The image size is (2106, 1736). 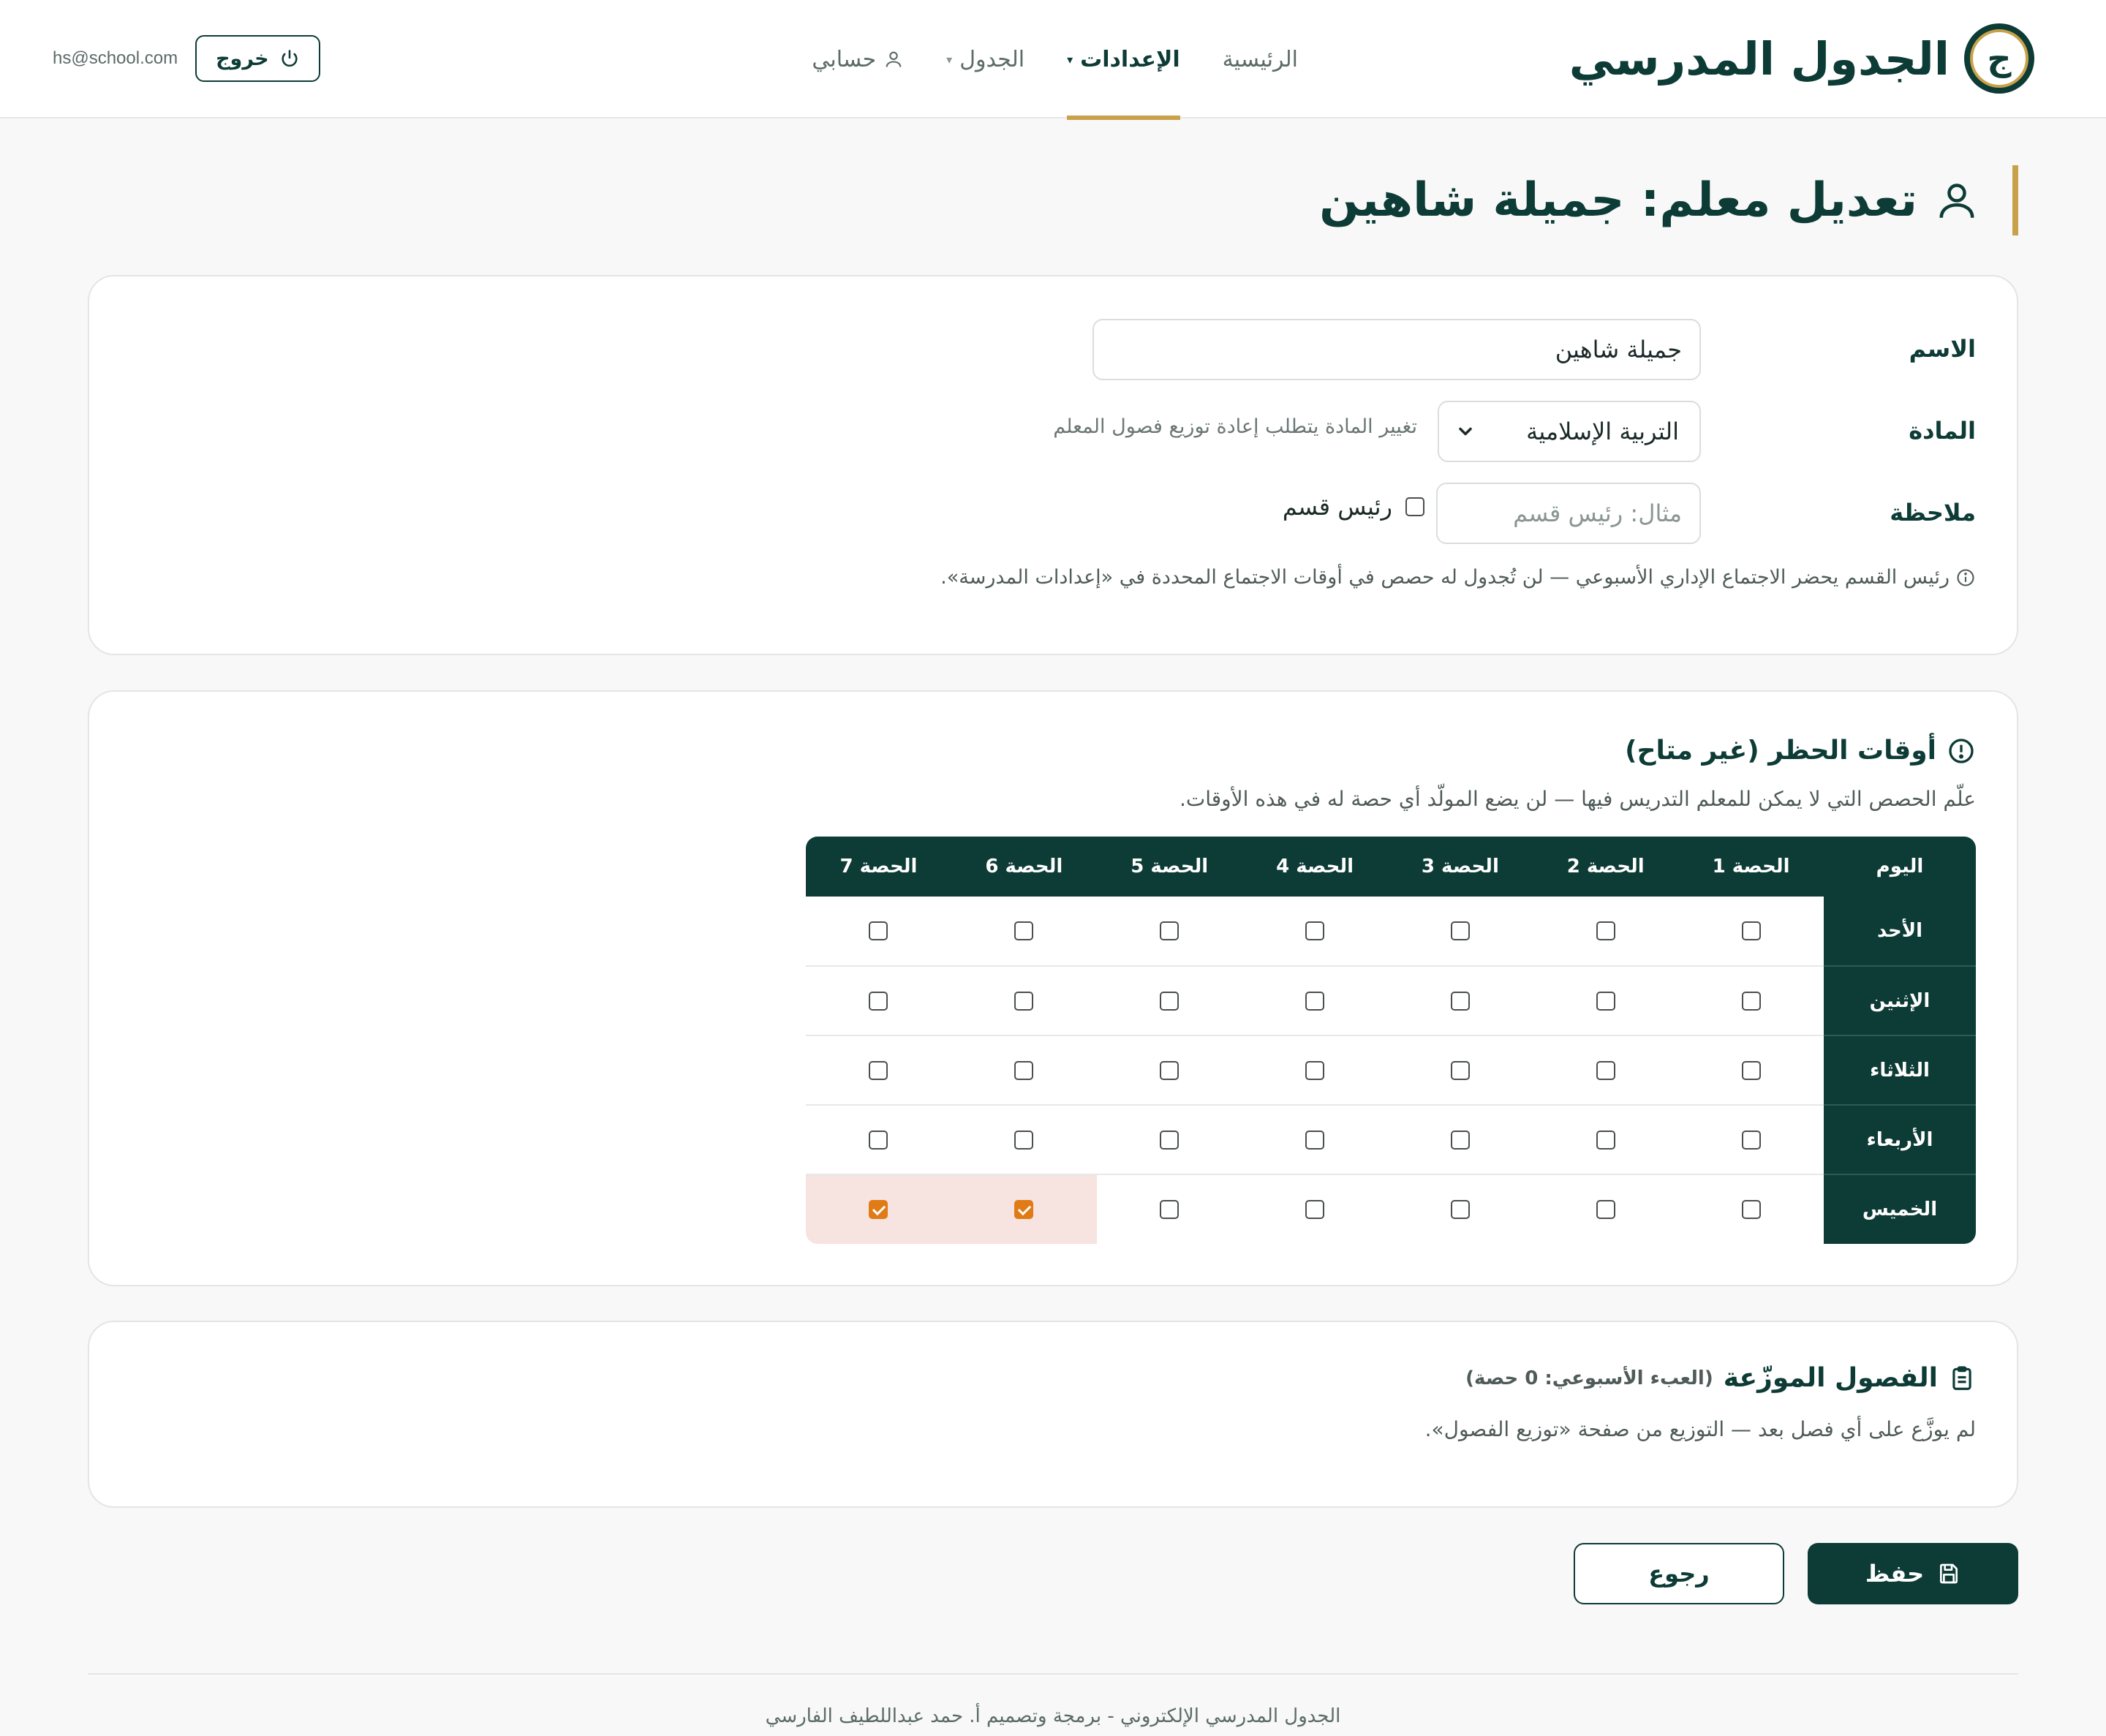 What do you see at coordinates (1606, 867) in the screenshot?
I see `period-header: الحصة 2` at bounding box center [1606, 867].